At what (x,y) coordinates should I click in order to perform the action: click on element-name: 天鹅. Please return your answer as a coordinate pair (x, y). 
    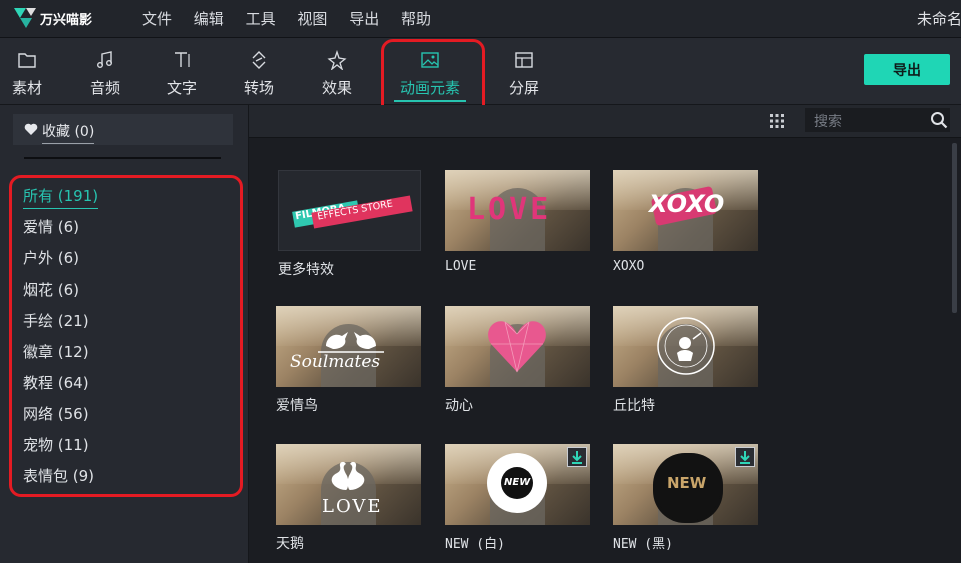
    Looking at the image, I should click on (290, 544).